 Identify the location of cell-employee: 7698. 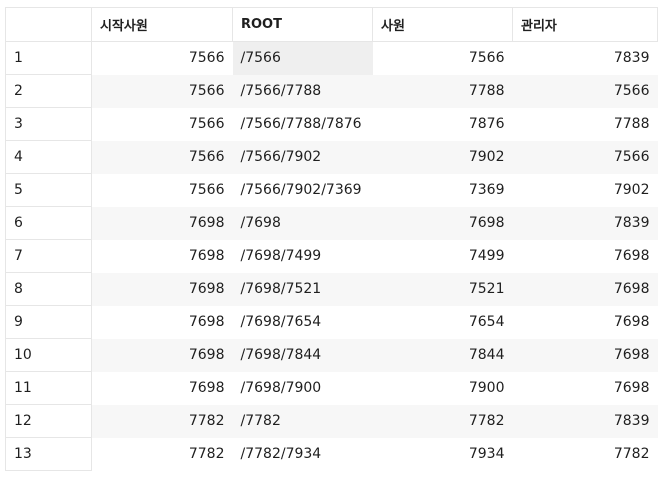
(442, 223).